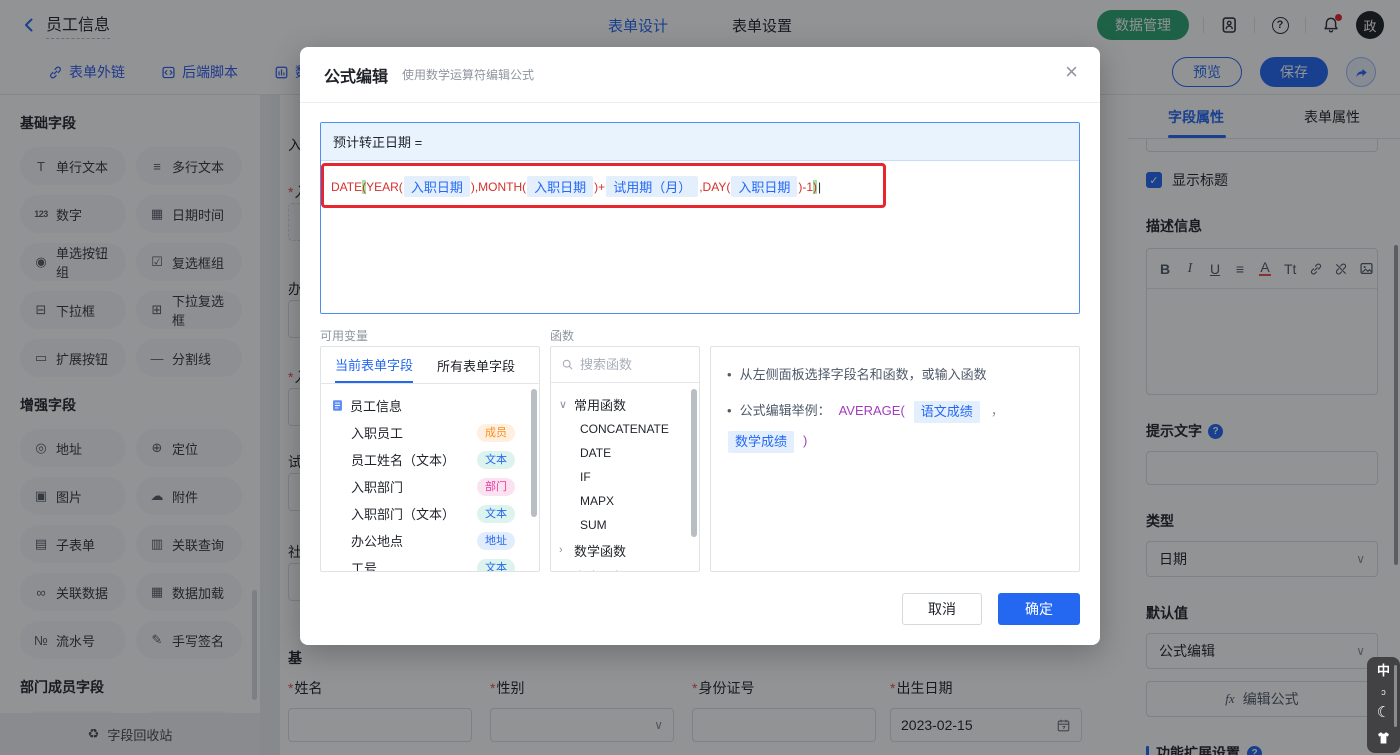 Image resolution: width=1400 pixels, height=755 pixels. I want to click on theme-shirt-icon, so click(1383, 738).